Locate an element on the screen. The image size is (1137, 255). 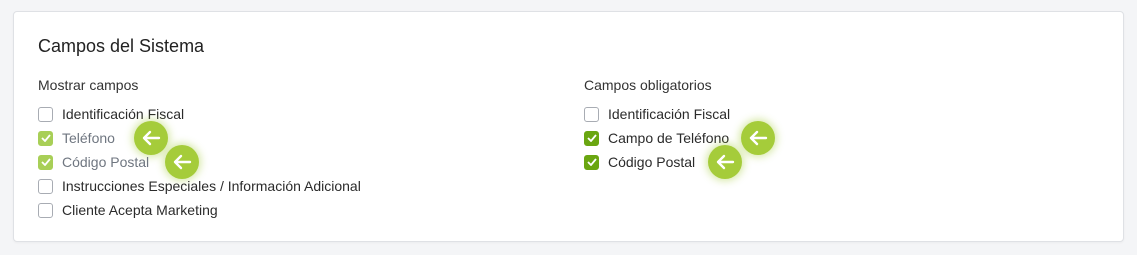
required-field-phone: Campo de Teléfono is located at coordinates (679, 138).